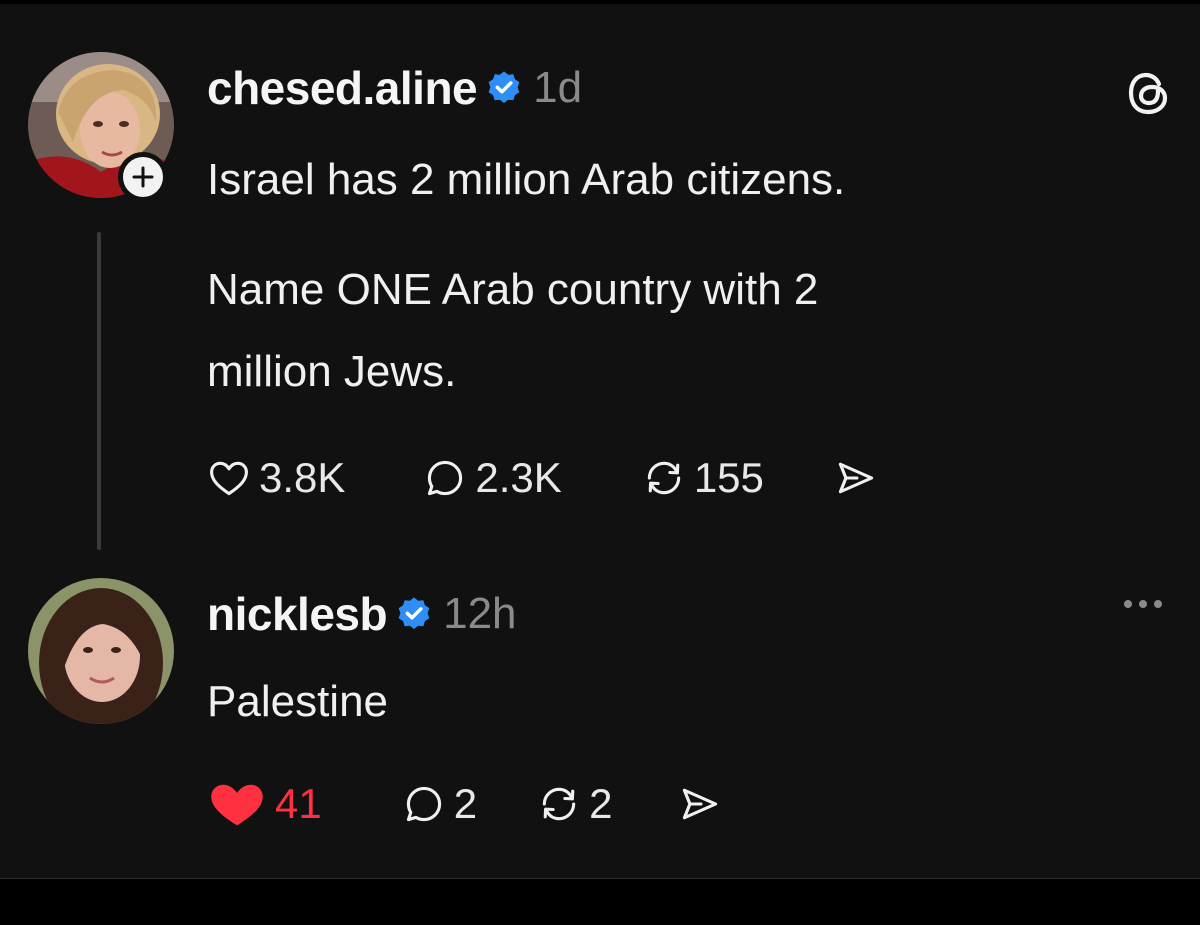 This screenshot has height=925, width=1200. Describe the element at coordinates (1149, 95) in the screenshot. I see `threads-logo-icon` at that location.